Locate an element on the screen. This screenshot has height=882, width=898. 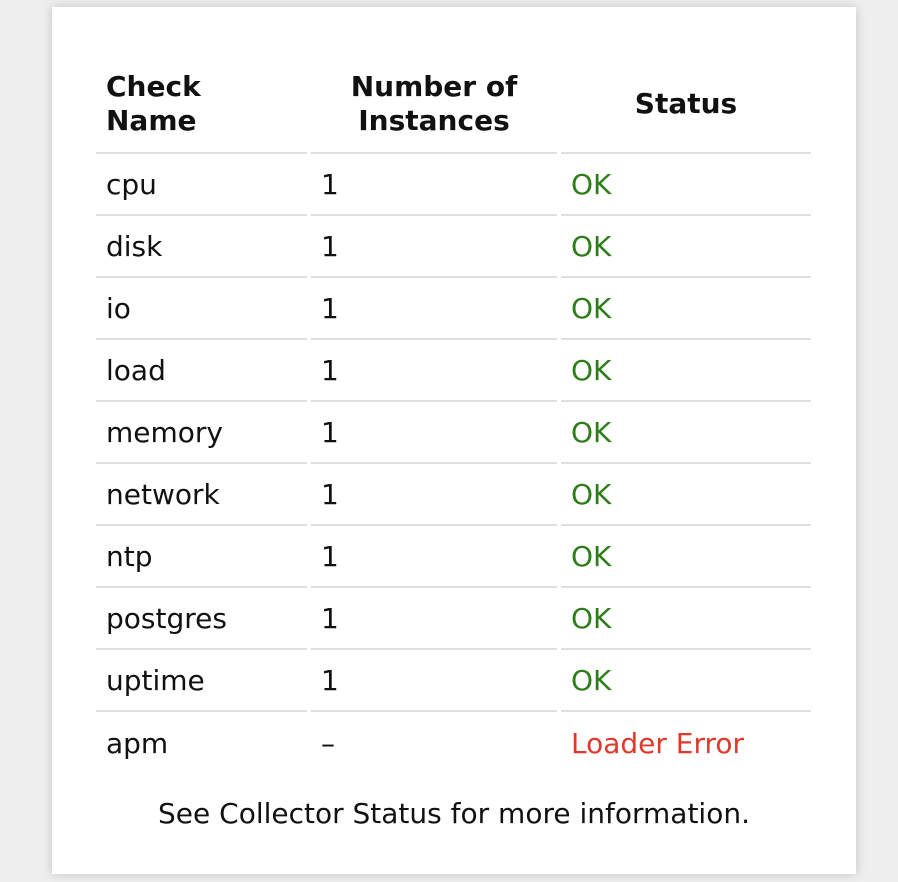
table-row: cpu 1 OK is located at coordinates (453, 185).